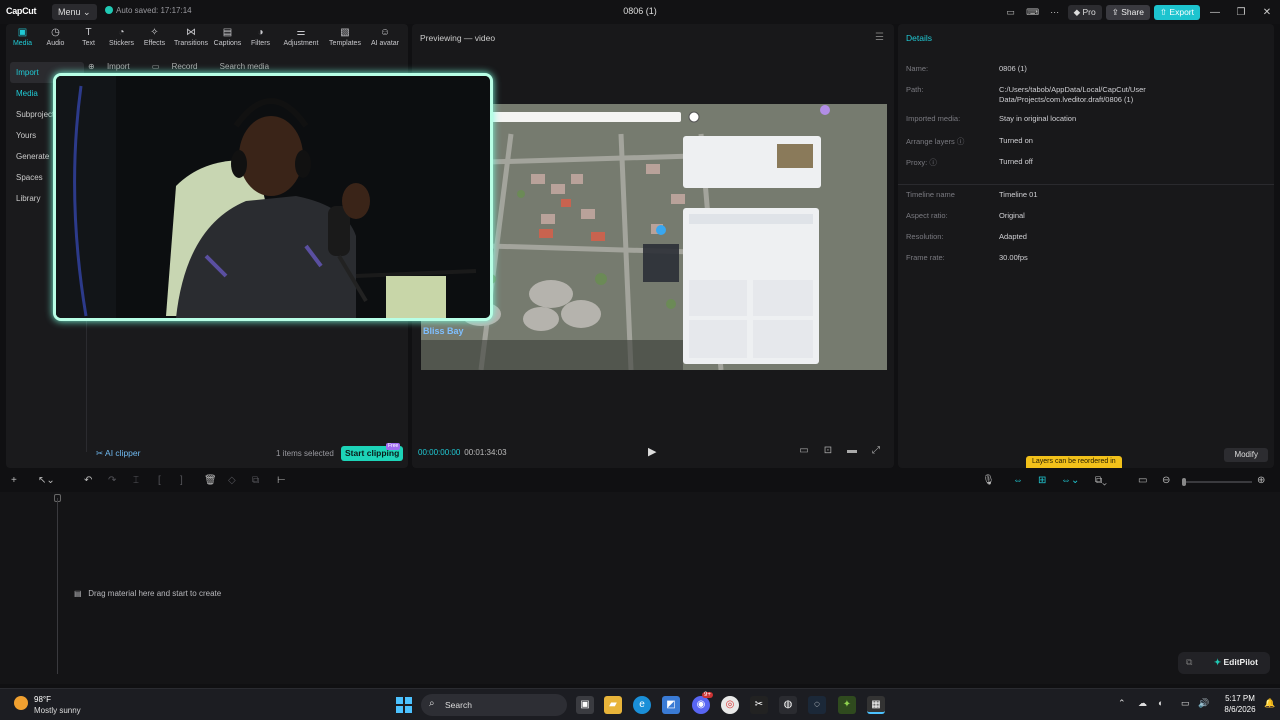  What do you see at coordinates (1246, 455) in the screenshot?
I see `modify-button: Modify` at bounding box center [1246, 455].